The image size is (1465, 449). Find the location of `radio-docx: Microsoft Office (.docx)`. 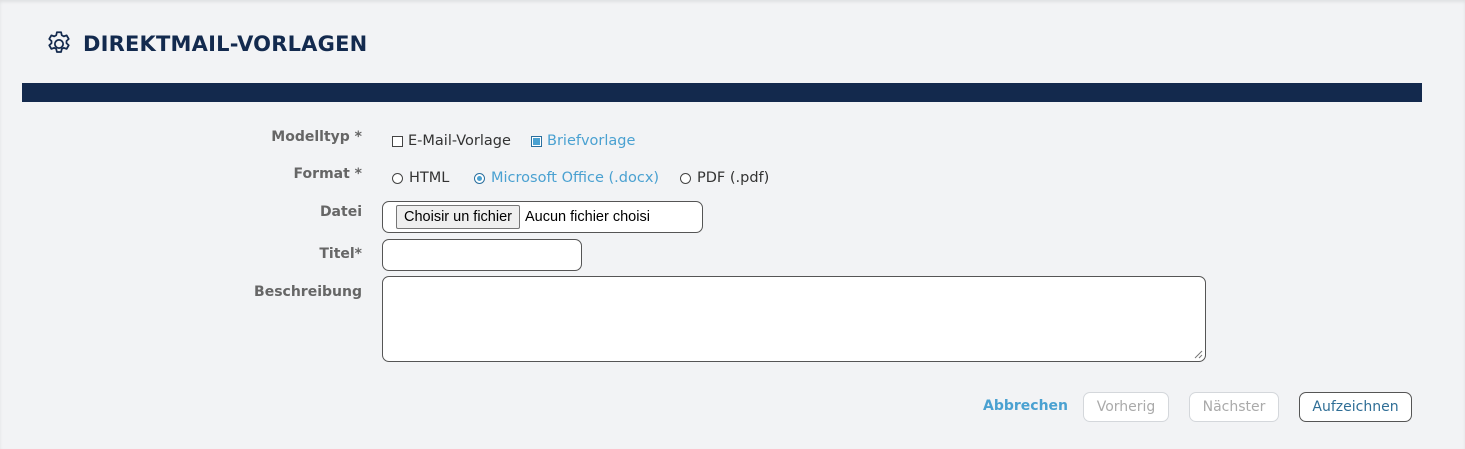

radio-docx: Microsoft Office (.docx) is located at coordinates (566, 178).